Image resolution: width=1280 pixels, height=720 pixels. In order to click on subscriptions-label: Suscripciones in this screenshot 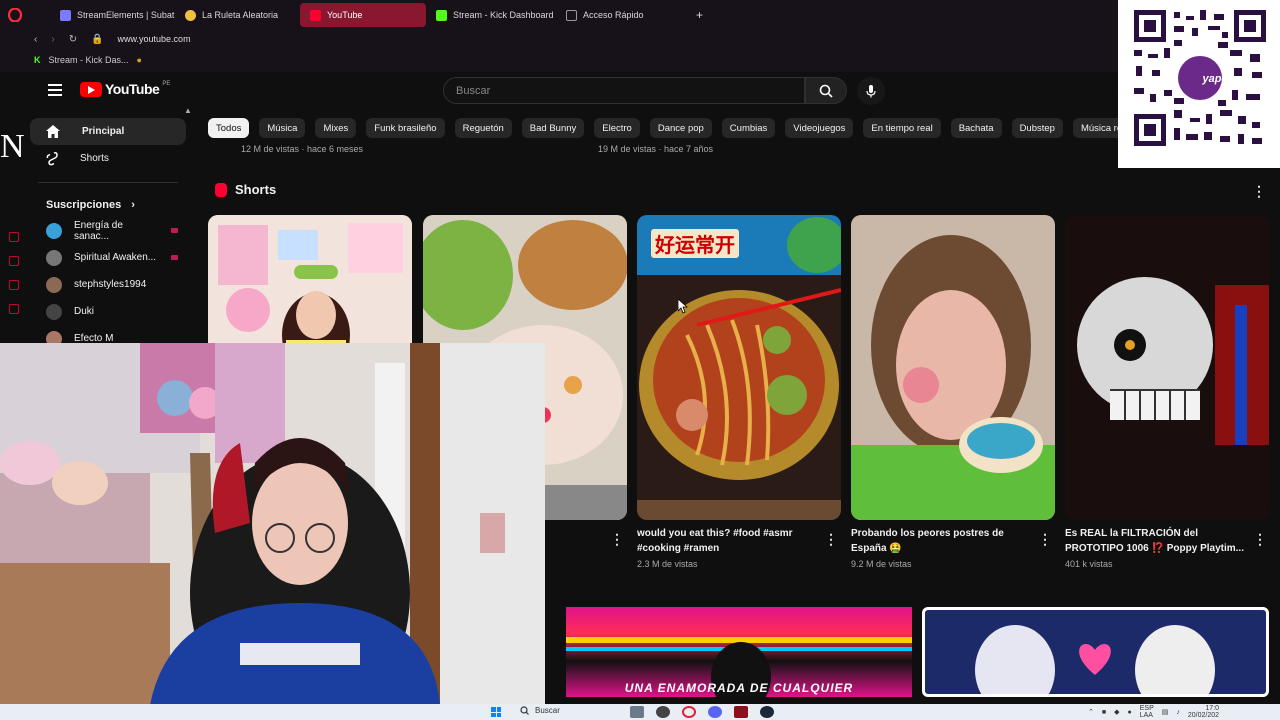, I will do `click(84, 205)`.